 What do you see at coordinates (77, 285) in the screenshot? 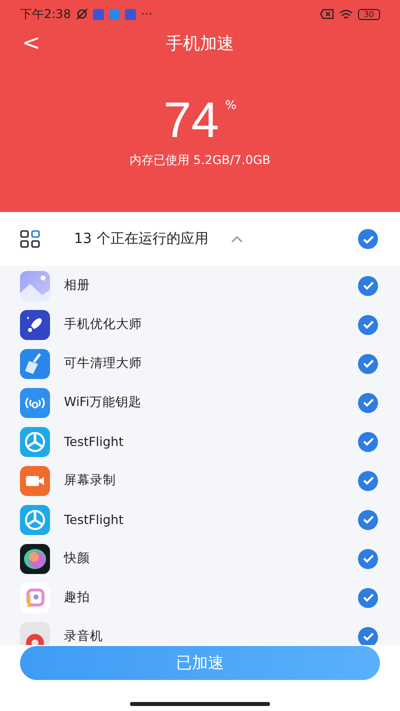
I see `app-name: 相册` at bounding box center [77, 285].